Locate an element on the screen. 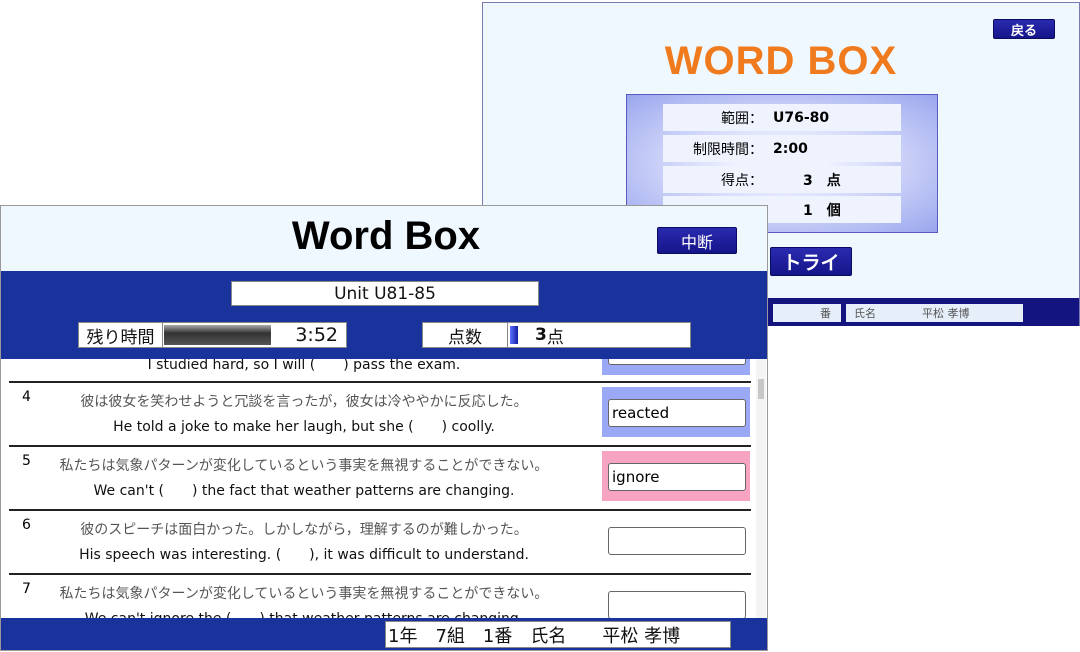 Image resolution: width=1080 pixels, height=652 pixels. quiz-title: Word Box is located at coordinates (386, 236).